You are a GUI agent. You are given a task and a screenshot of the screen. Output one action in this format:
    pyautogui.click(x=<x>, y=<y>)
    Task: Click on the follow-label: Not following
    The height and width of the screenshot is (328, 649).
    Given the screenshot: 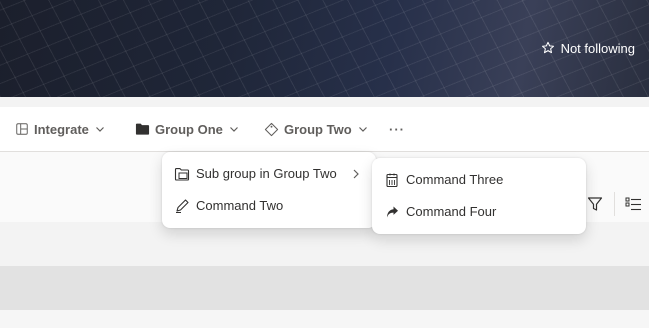 What is the action you would take?
    pyautogui.click(x=597, y=48)
    